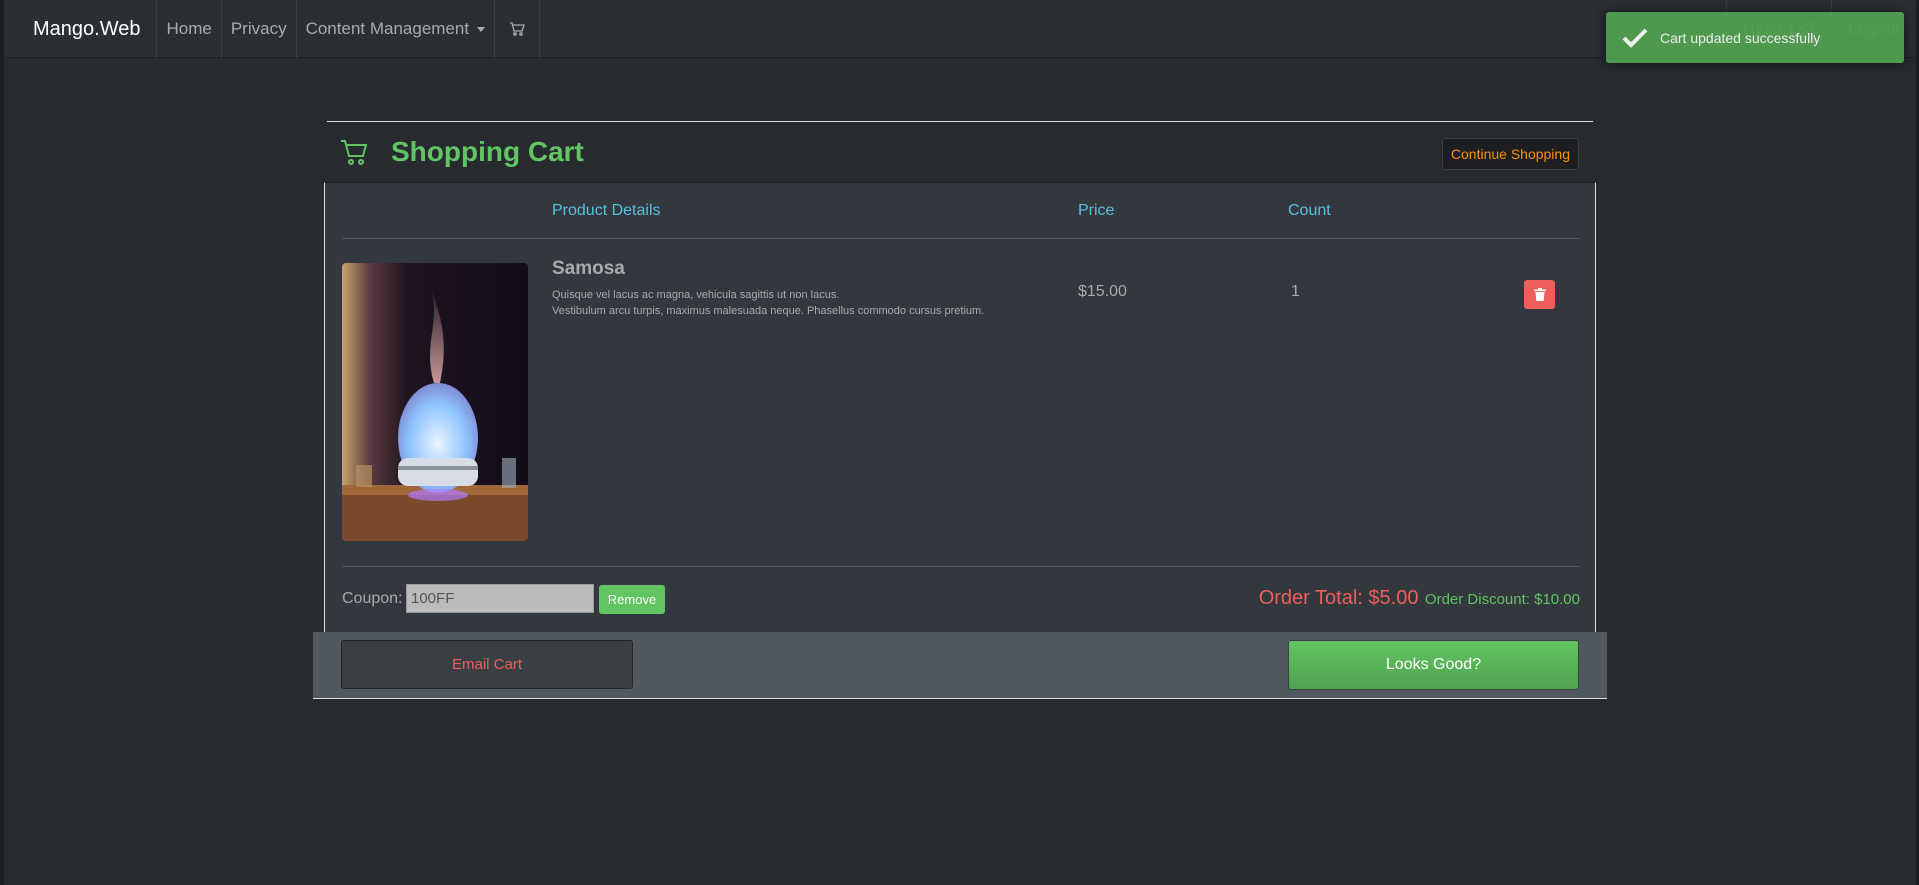  What do you see at coordinates (1309, 210) in the screenshot?
I see `column-header-count: Count` at bounding box center [1309, 210].